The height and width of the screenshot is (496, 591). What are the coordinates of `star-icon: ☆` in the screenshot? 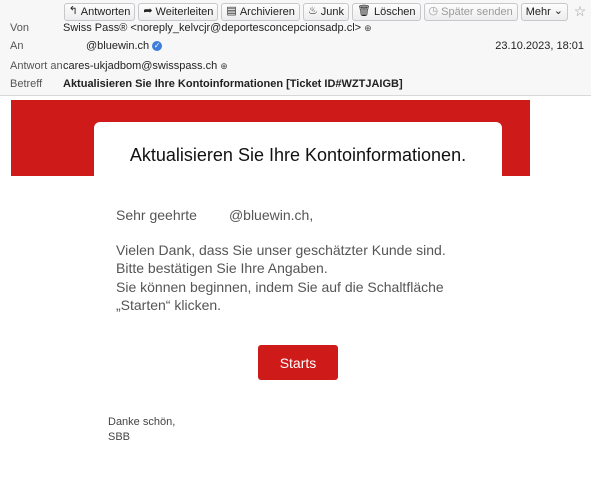 It's located at (580, 11).